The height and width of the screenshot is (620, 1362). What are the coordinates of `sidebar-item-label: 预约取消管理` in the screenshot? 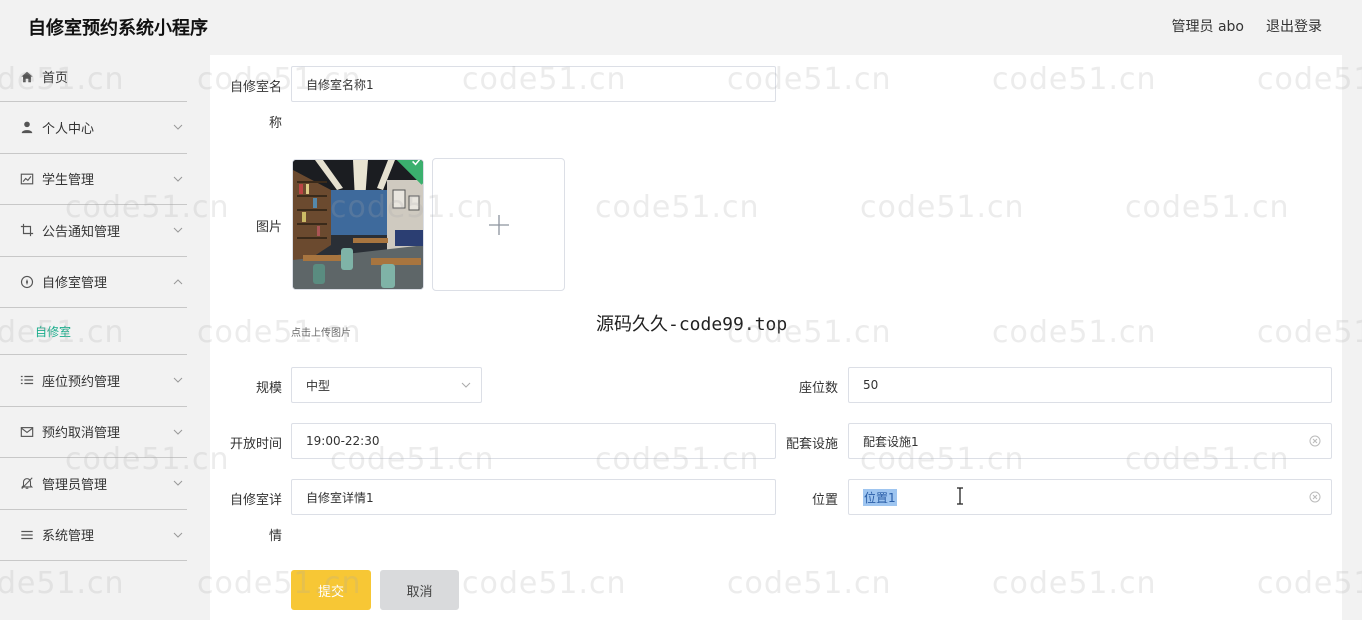 It's located at (81, 434).